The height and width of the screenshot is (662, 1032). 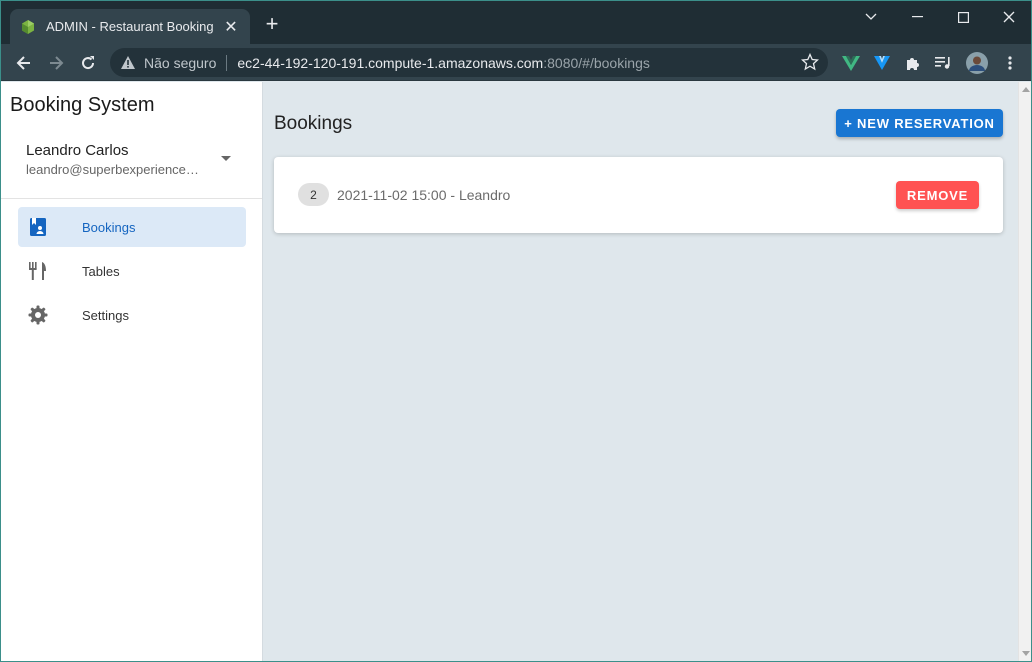 What do you see at coordinates (131, 198) in the screenshot?
I see `sidebar-divider` at bounding box center [131, 198].